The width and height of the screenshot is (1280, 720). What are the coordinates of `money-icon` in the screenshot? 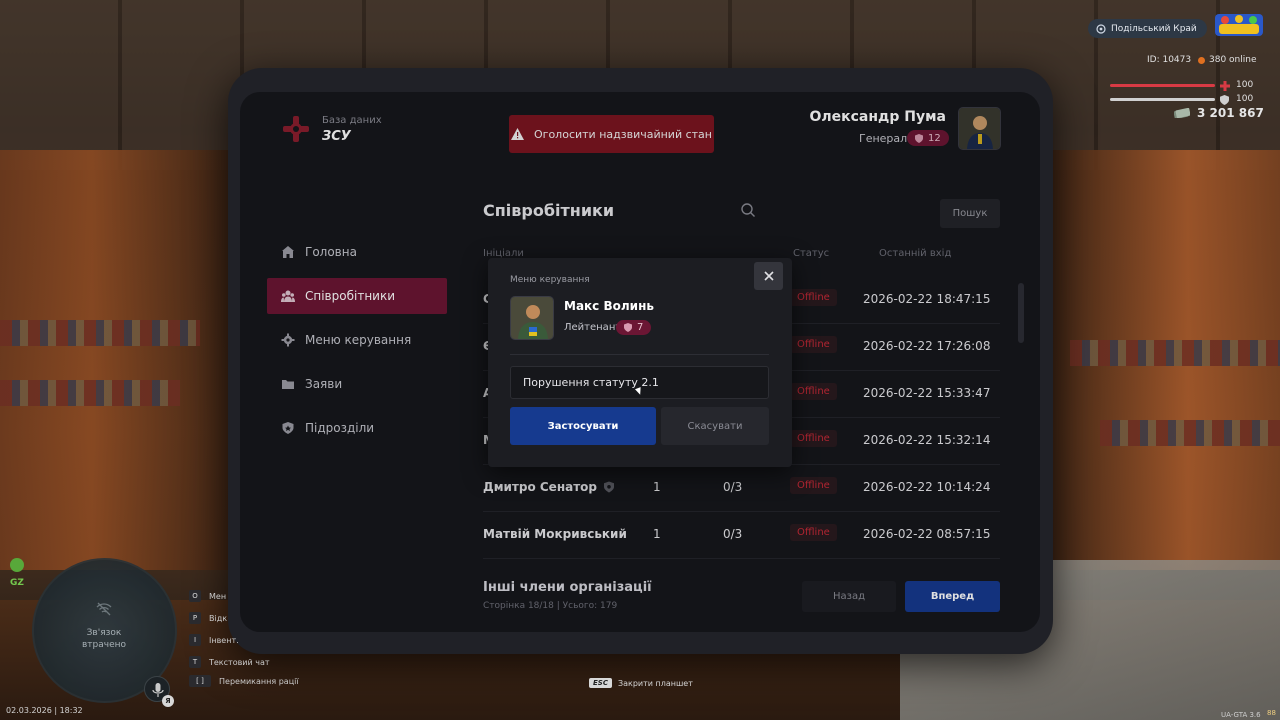 It's located at (1182, 113).